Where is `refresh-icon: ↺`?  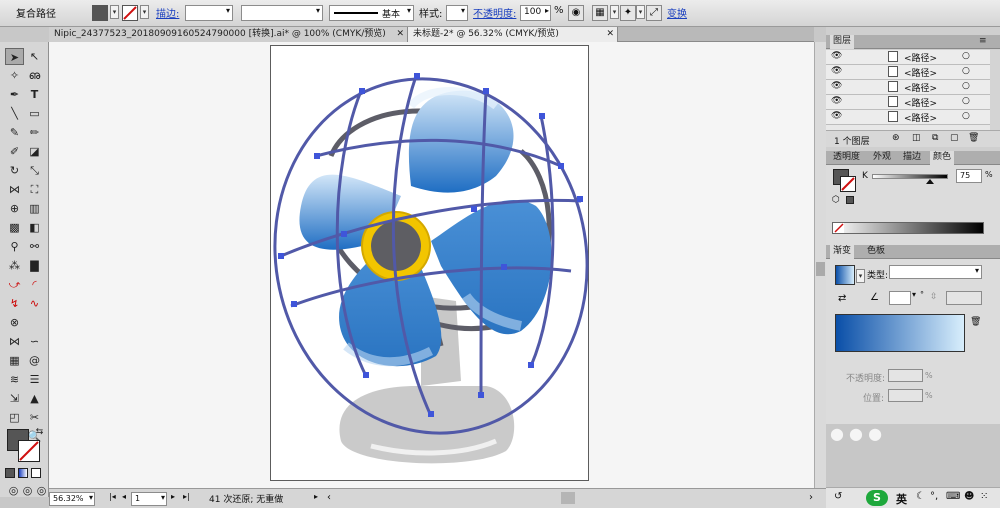 refresh-icon: ↺ is located at coordinates (838, 496).